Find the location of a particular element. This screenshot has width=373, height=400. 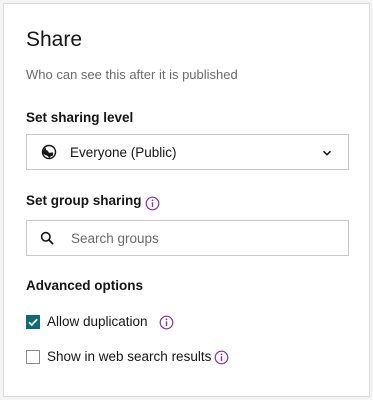

group-search-field is located at coordinates (187, 238).